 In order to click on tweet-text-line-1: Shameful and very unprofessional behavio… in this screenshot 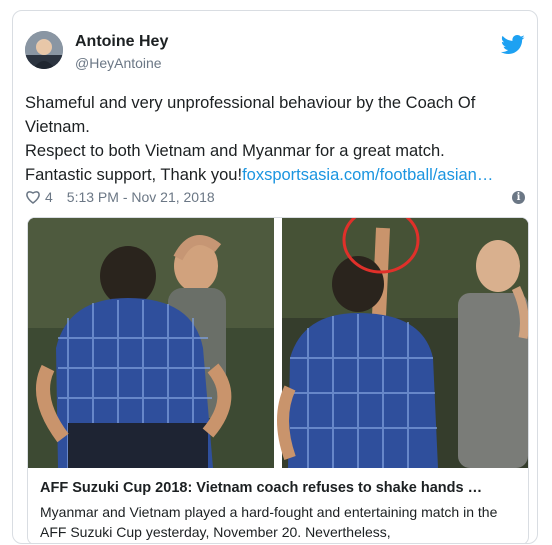, I will do `click(250, 115)`.